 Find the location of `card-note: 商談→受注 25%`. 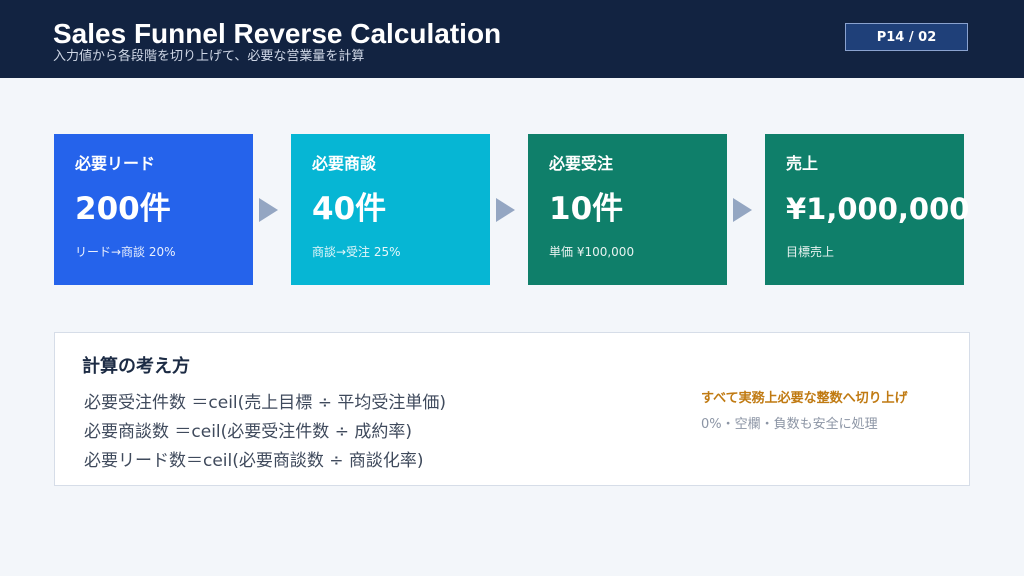

card-note: 商談→受注 25% is located at coordinates (356, 252).